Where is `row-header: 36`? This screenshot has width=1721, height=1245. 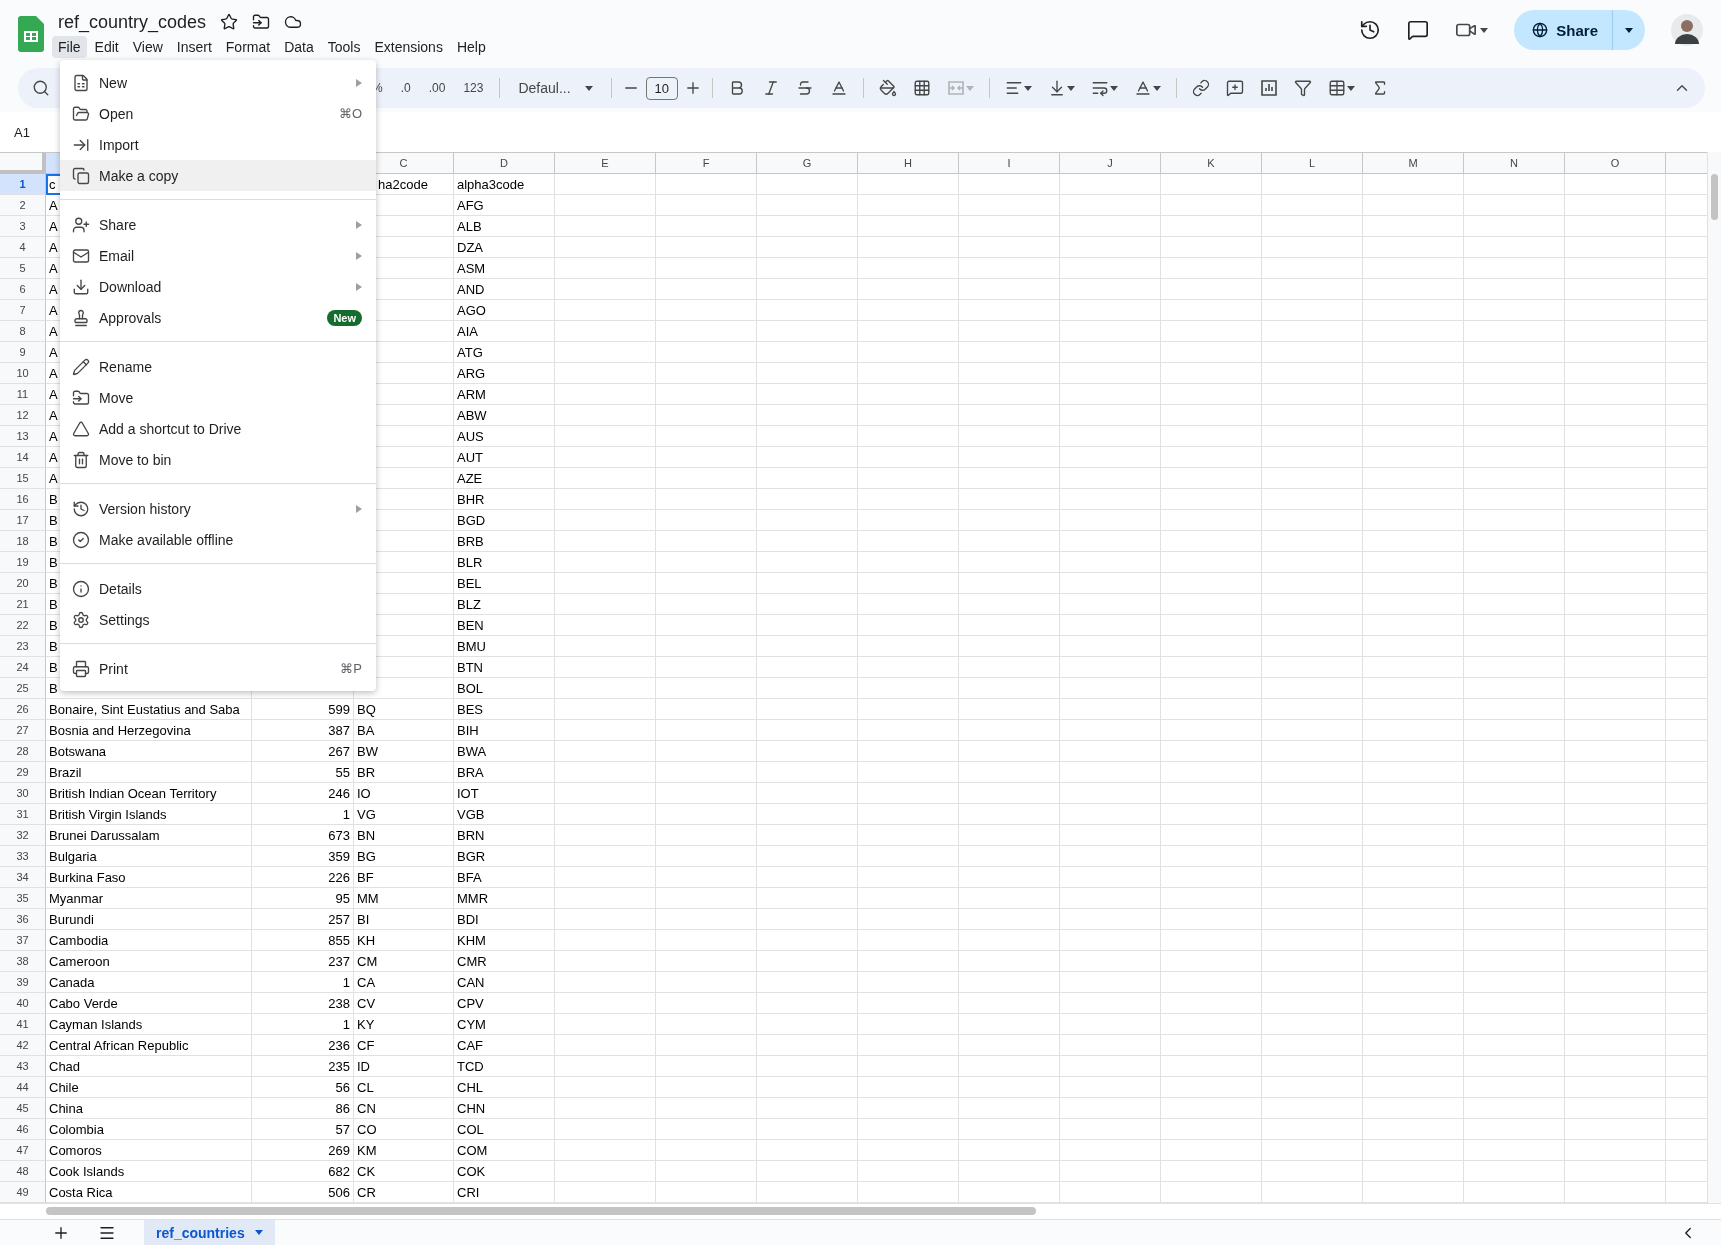 row-header: 36 is located at coordinates (23, 919).